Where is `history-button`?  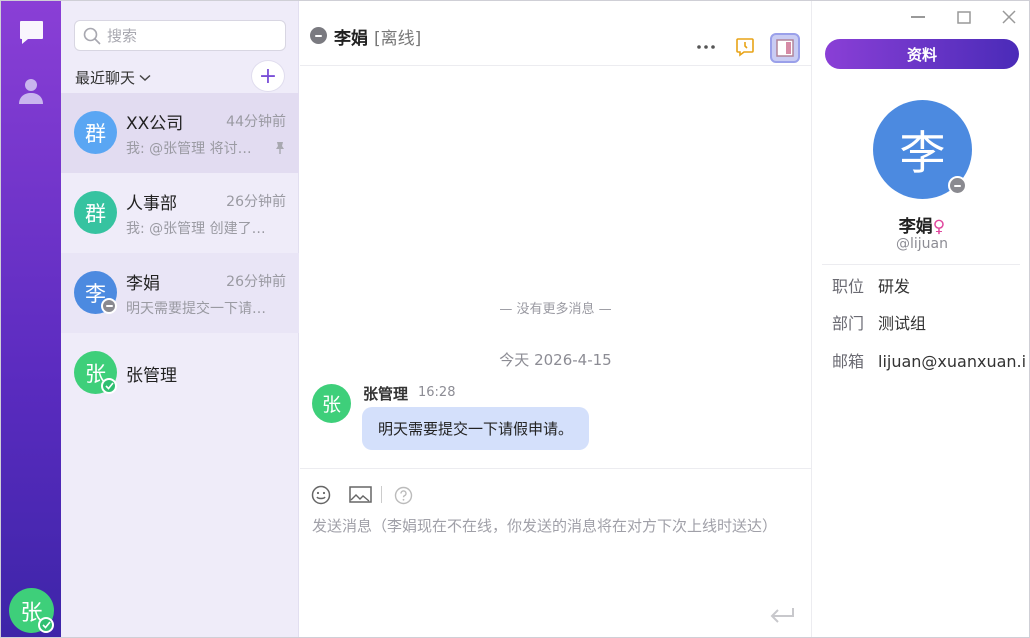 history-button is located at coordinates (745, 47).